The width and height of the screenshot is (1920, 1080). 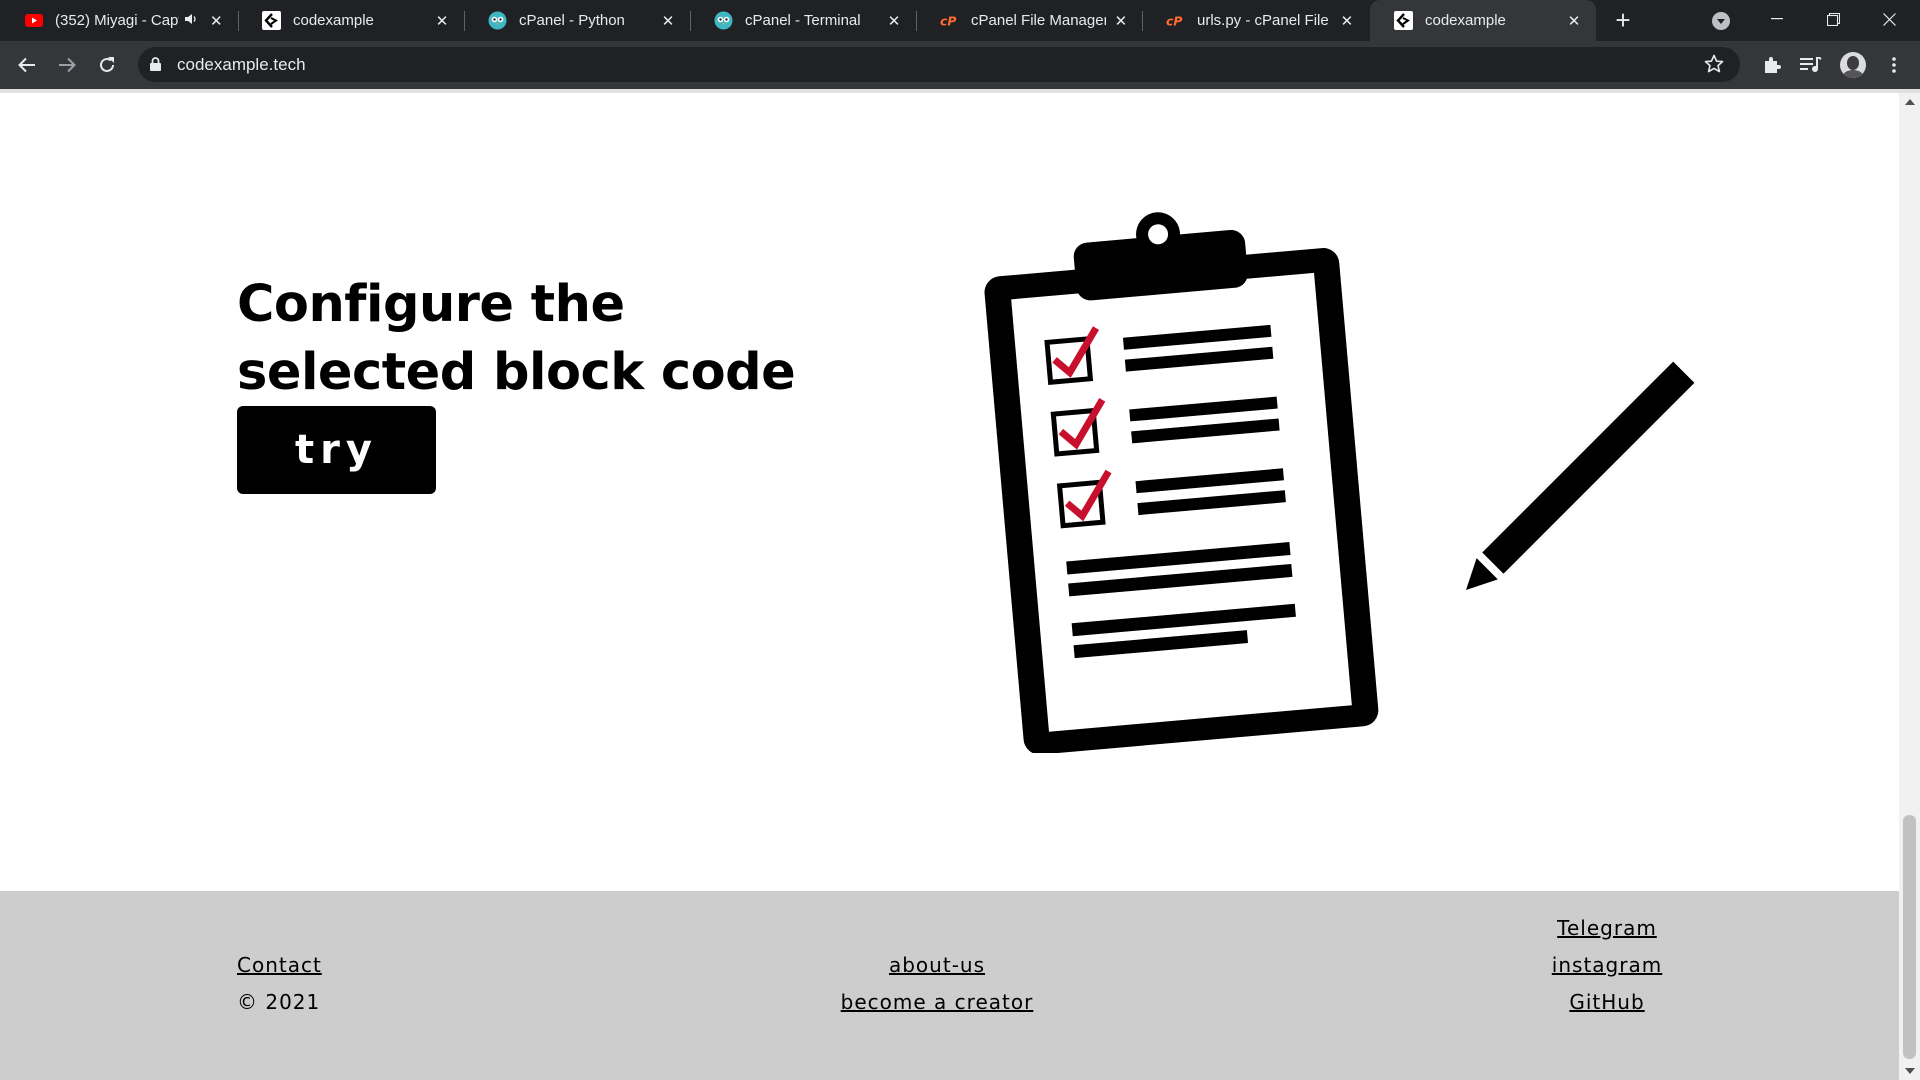 What do you see at coordinates (1714, 66) in the screenshot?
I see `bookmark-star-icon` at bounding box center [1714, 66].